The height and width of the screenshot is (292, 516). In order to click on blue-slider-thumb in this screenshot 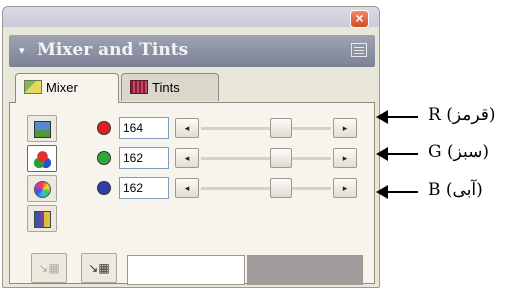, I will do `click(281, 188)`.